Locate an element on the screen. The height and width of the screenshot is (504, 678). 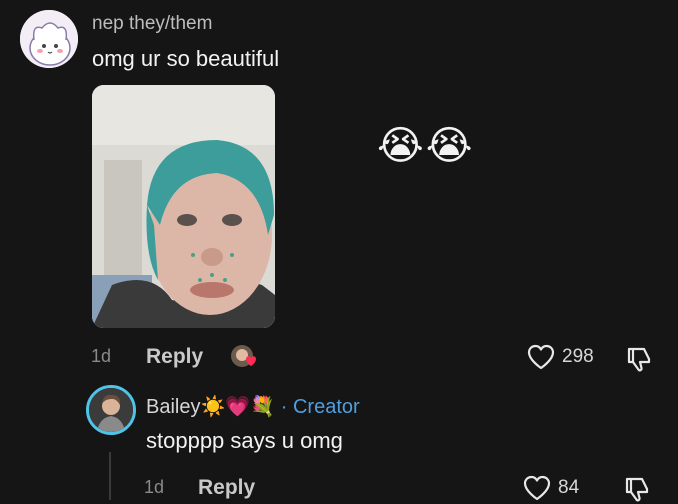
dislike-icon is located at coordinates (639, 359).